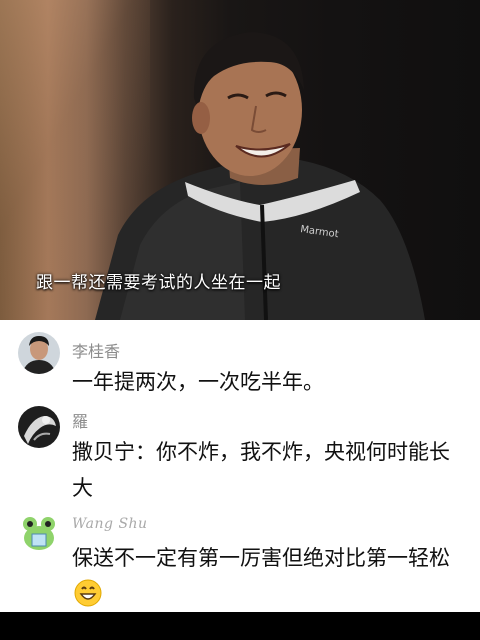  I want to click on bottom-bar, so click(240, 626).